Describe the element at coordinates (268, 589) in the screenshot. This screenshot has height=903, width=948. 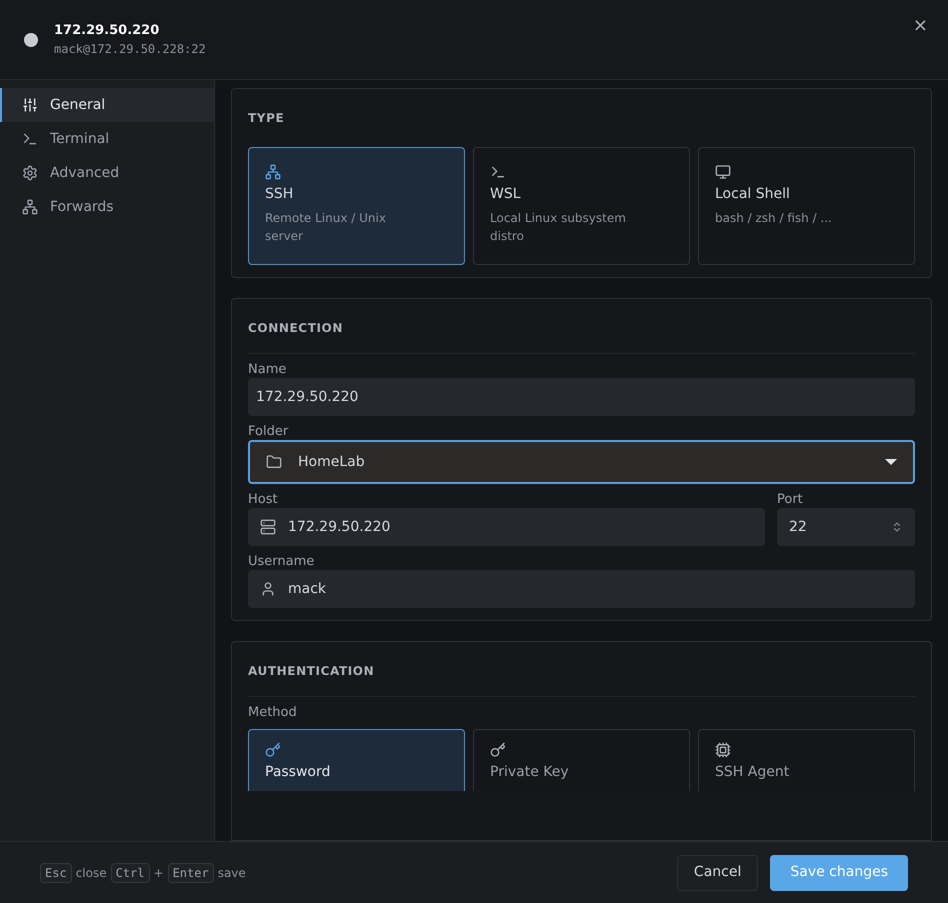
I see `user-icon` at that location.